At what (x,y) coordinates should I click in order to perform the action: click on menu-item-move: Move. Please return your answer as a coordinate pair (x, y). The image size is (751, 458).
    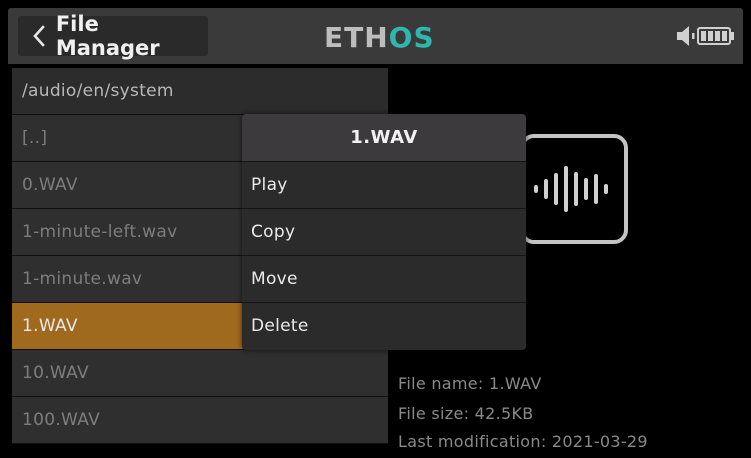
    Looking at the image, I should click on (384, 278).